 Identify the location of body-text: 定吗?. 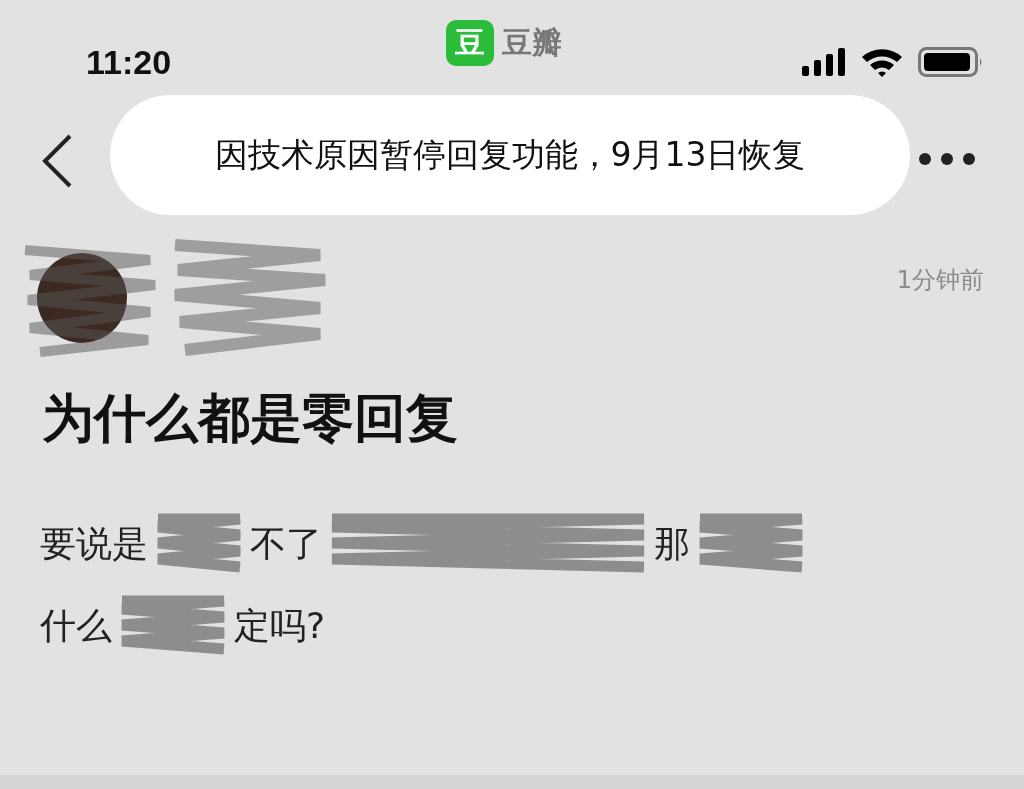
(280, 625).